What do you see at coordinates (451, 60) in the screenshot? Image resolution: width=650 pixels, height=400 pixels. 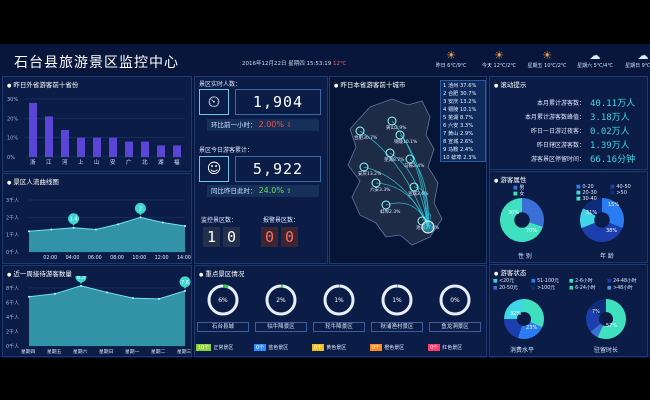 I see `weather-day: ☀ 昨日 6℃/9℃` at bounding box center [451, 60].